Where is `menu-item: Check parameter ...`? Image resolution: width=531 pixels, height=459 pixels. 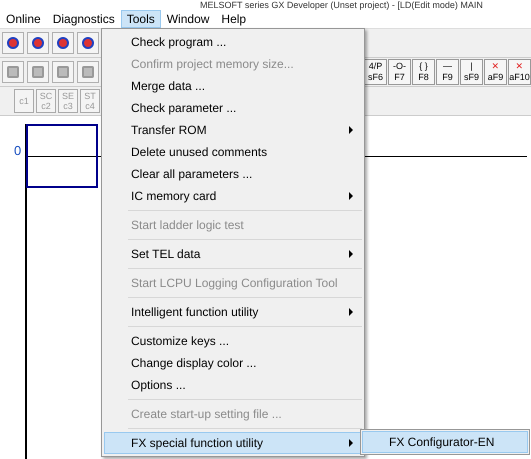 menu-item: Check parameter ... is located at coordinates (233, 108).